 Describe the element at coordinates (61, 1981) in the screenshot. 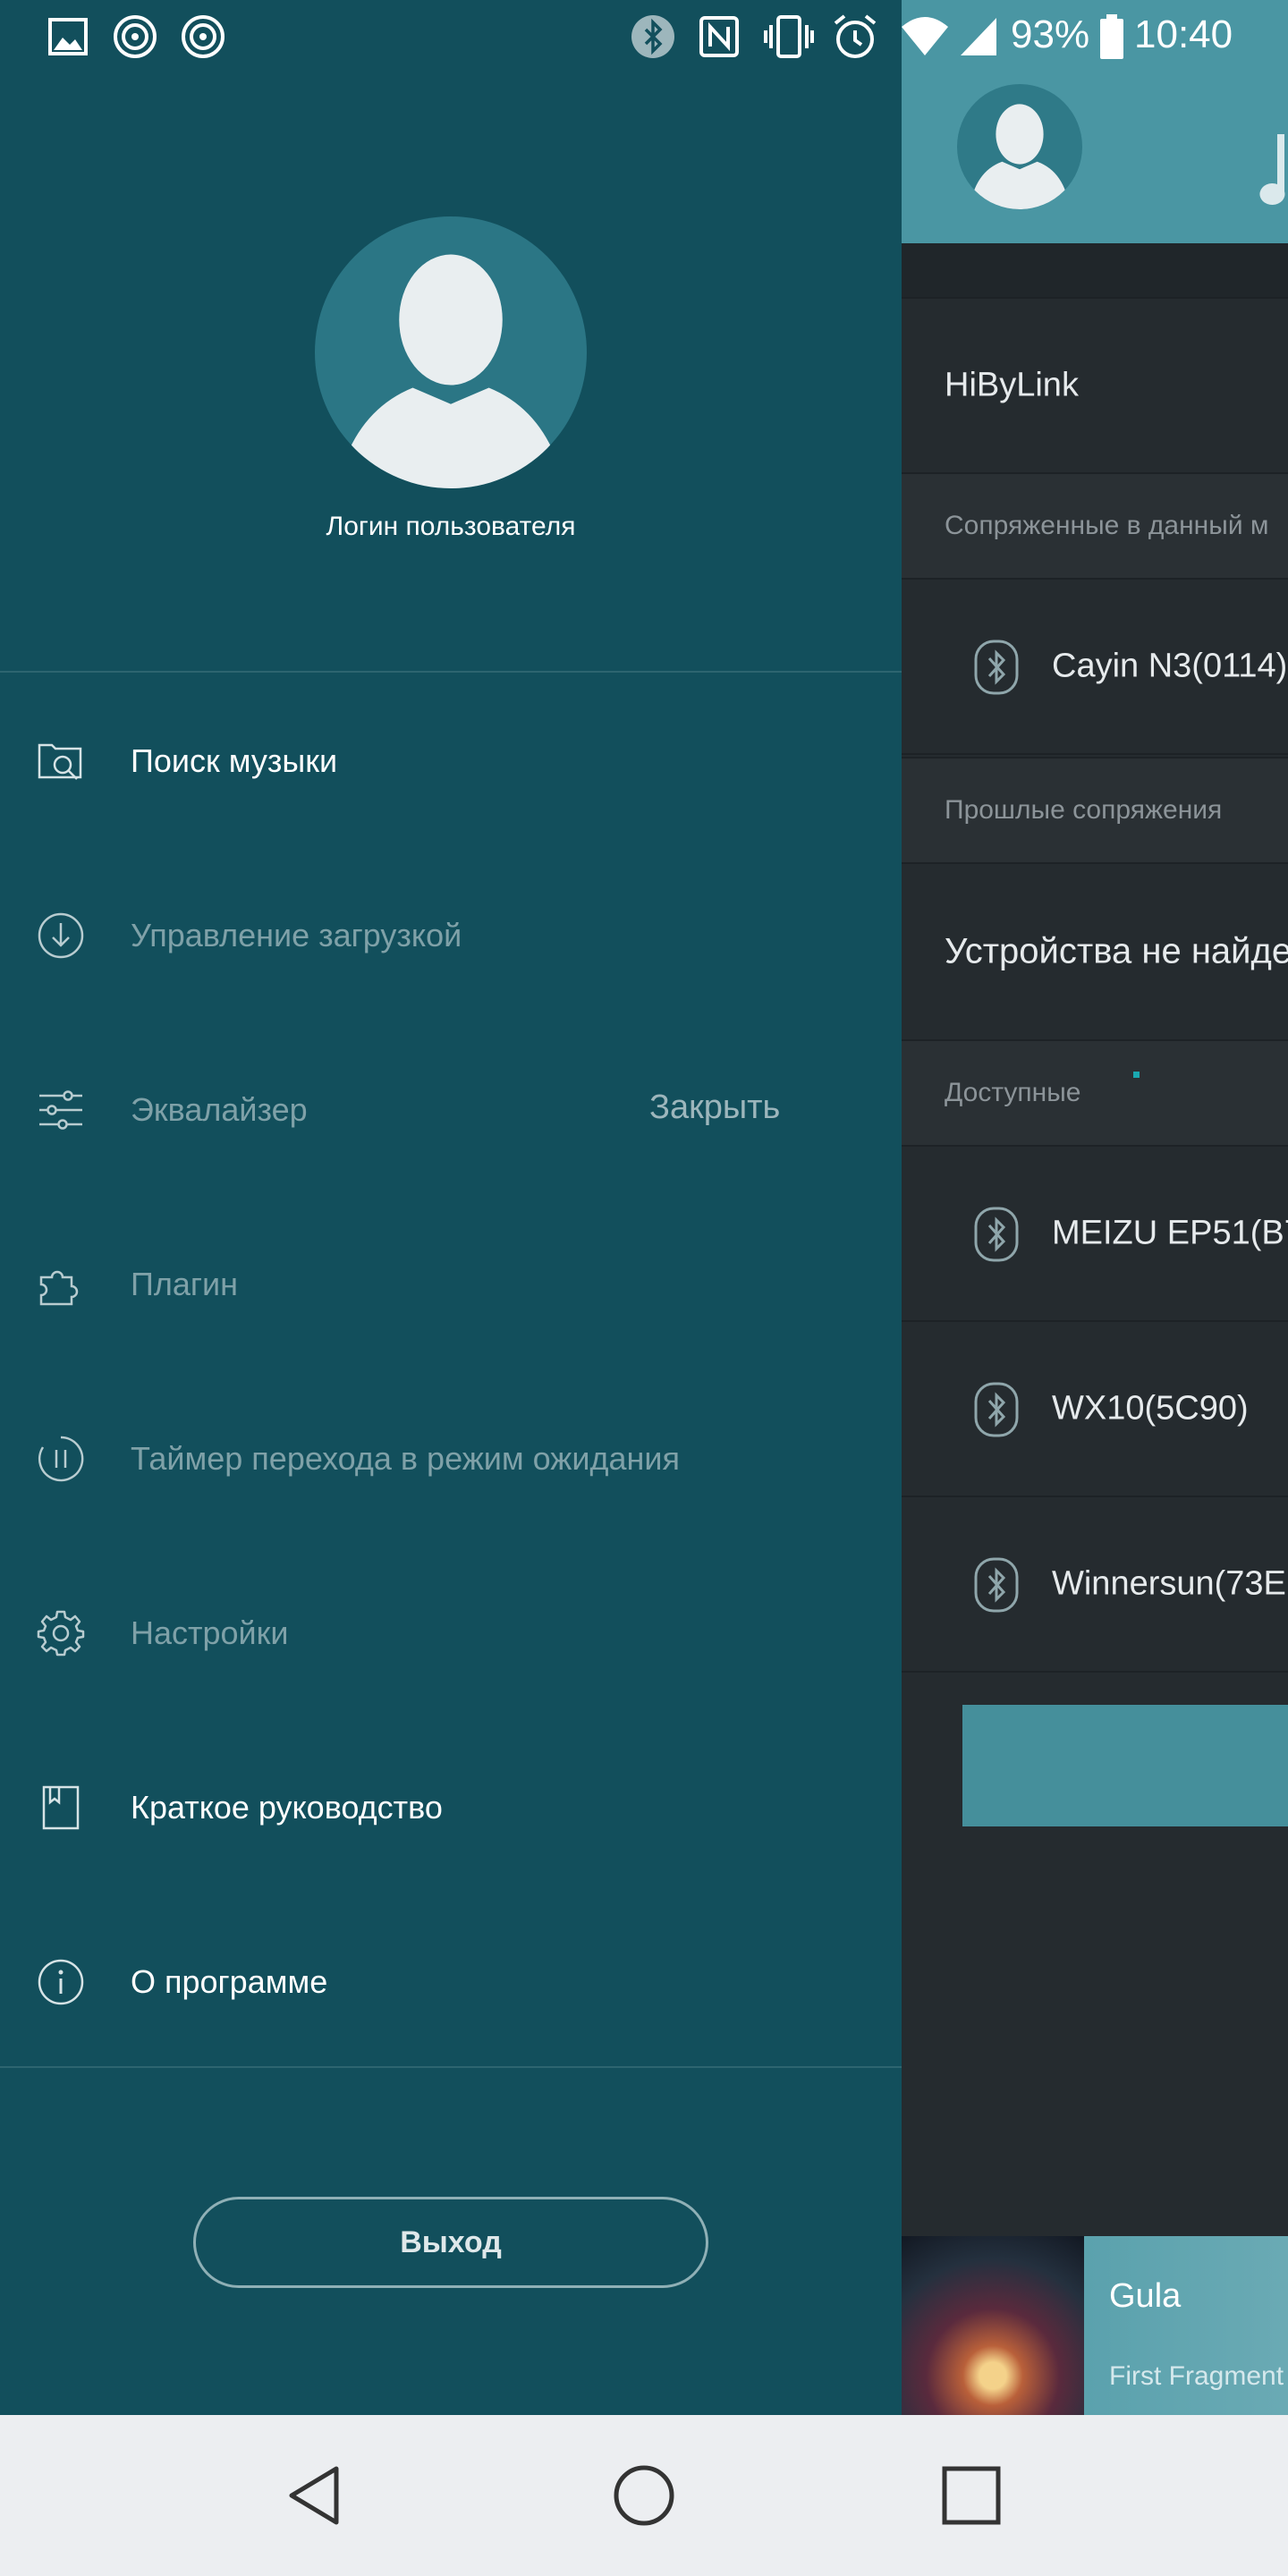

I see `info-icon` at that location.